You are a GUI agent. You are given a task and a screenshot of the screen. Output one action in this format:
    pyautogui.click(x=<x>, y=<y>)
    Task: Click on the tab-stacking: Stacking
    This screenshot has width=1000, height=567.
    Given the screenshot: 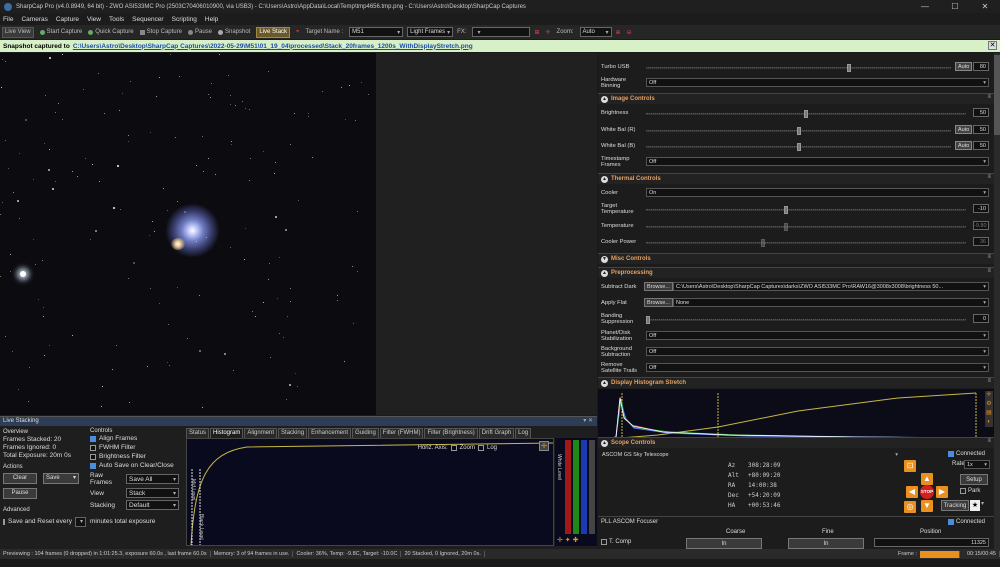 What is the action you would take?
    pyautogui.click(x=293, y=433)
    